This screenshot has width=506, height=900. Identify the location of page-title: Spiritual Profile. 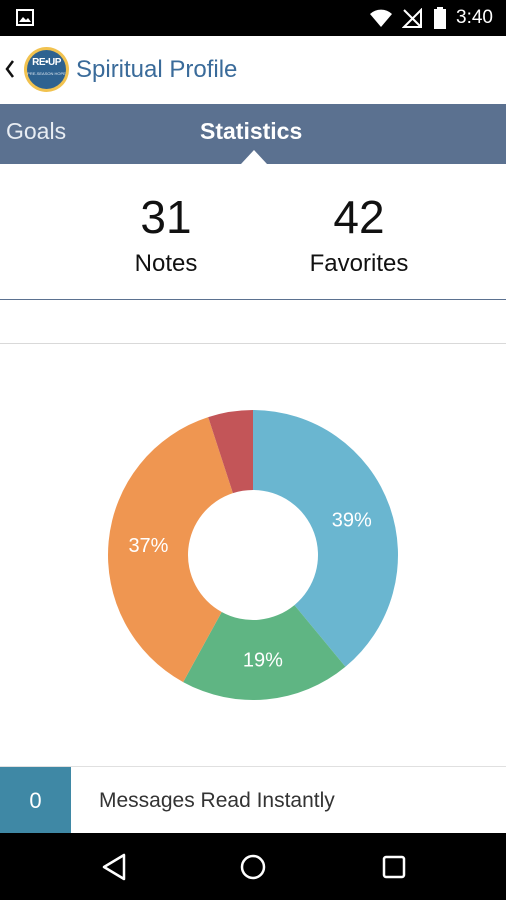
(157, 69).